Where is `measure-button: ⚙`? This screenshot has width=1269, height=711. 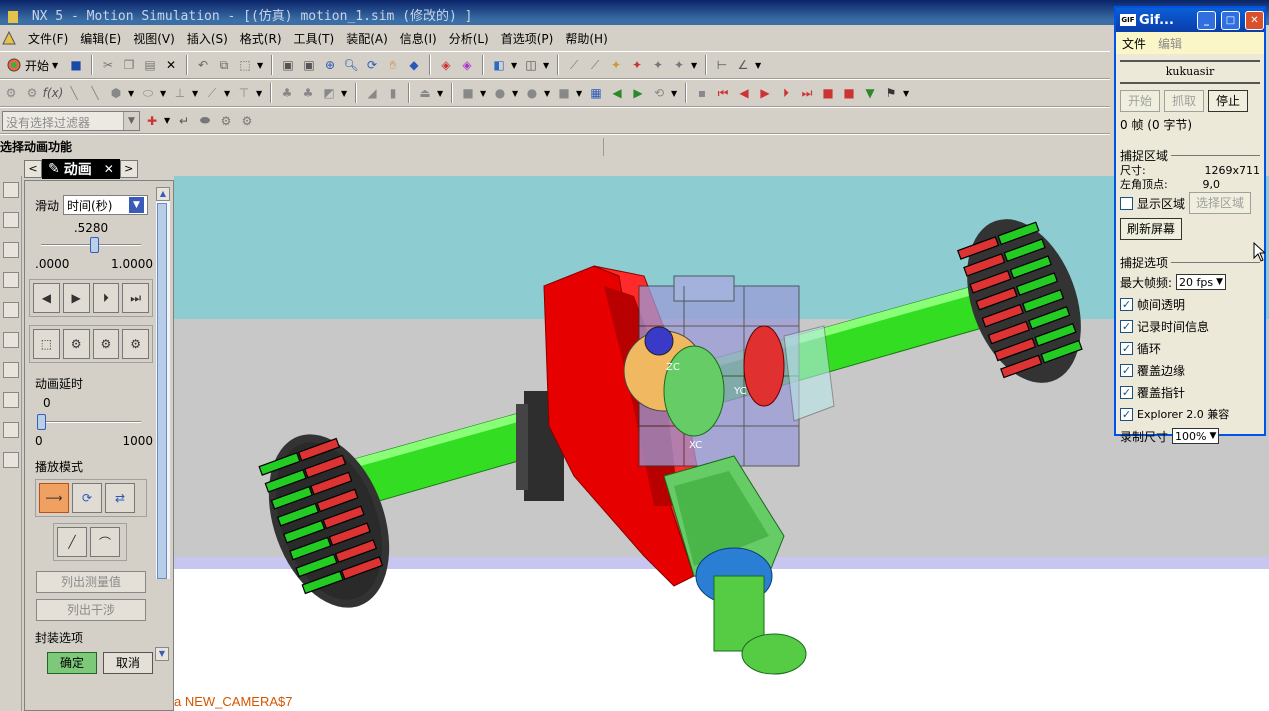 measure-button: ⚙ is located at coordinates (135, 344).